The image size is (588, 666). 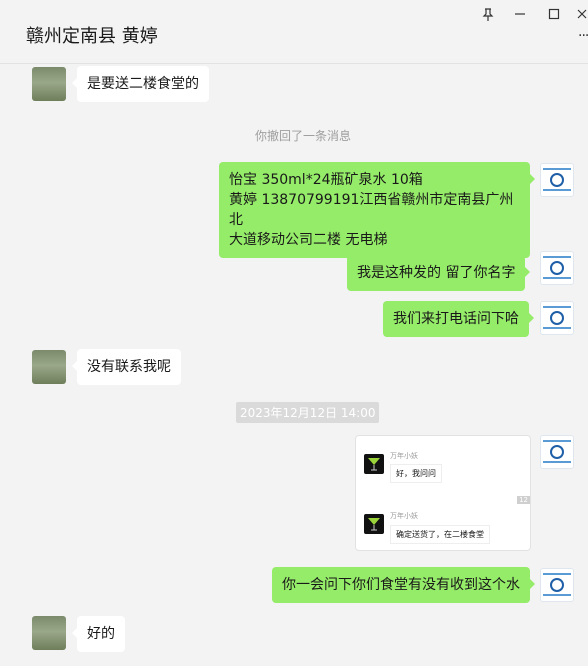 I want to click on order-line-1: 怡宝 350ml*24瓶矿泉水 10箱, so click(x=326, y=180).